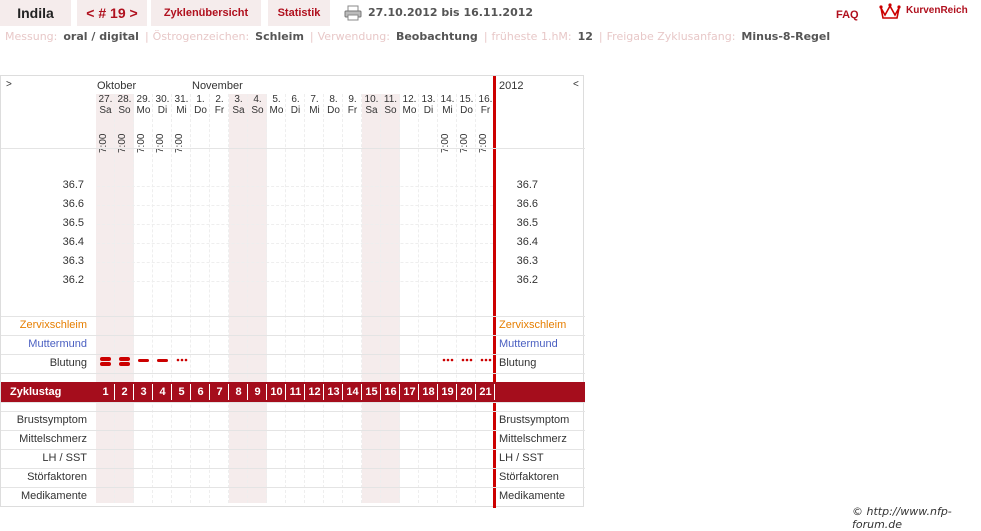 The image size is (981, 531). I want to click on day-column: 31. Mi 7:00, so click(181, 298).